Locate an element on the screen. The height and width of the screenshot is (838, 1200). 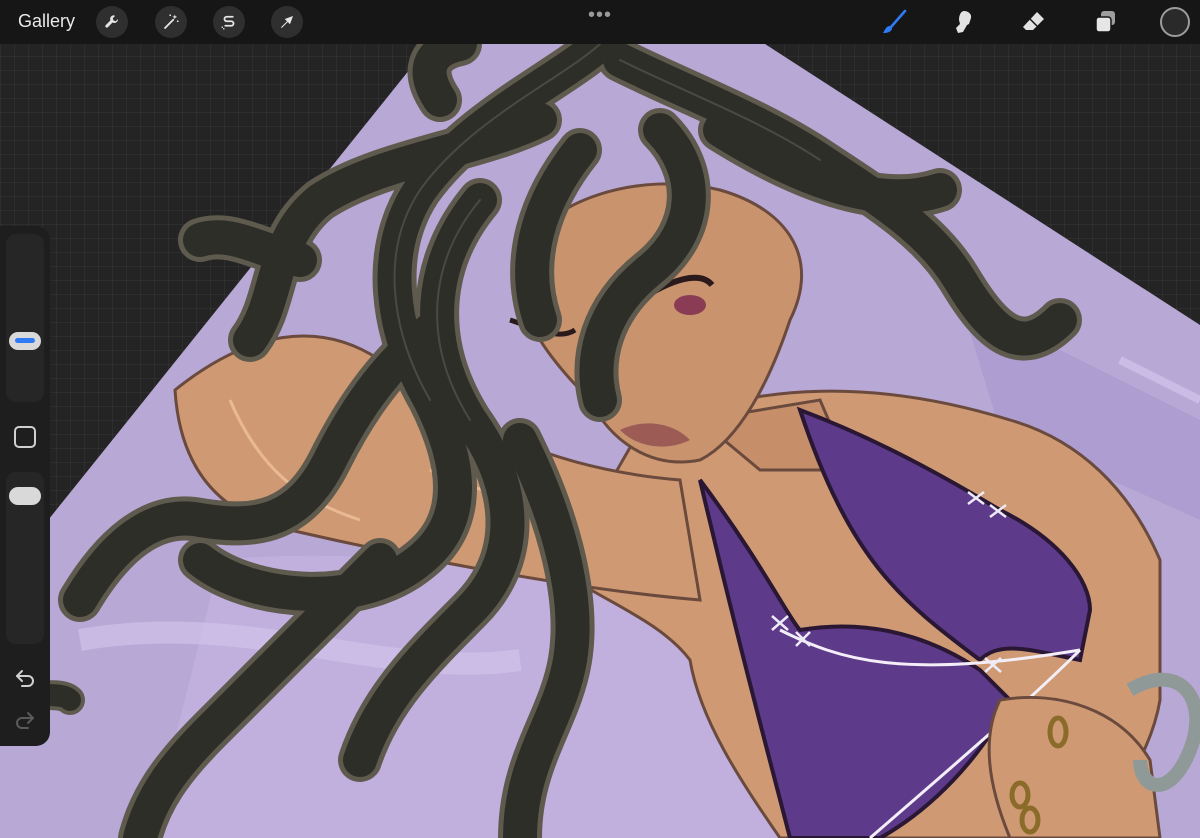
eraser-tool is located at coordinates (1034, 22).